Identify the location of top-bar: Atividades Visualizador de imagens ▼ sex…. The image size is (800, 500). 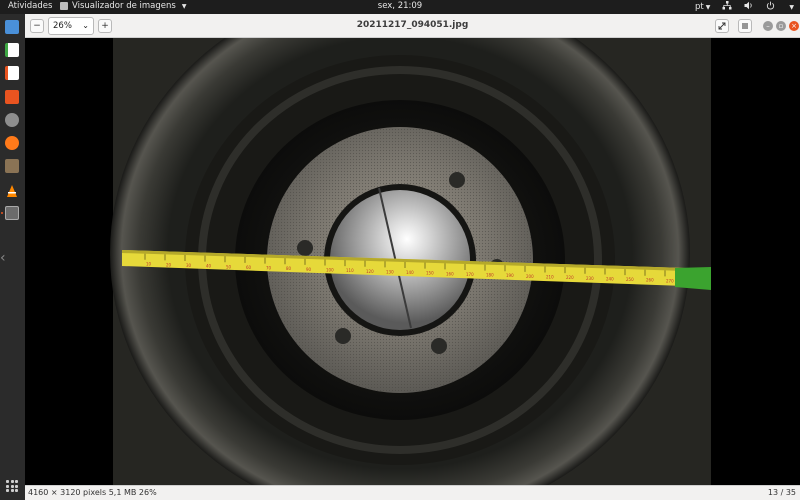
(400, 7).